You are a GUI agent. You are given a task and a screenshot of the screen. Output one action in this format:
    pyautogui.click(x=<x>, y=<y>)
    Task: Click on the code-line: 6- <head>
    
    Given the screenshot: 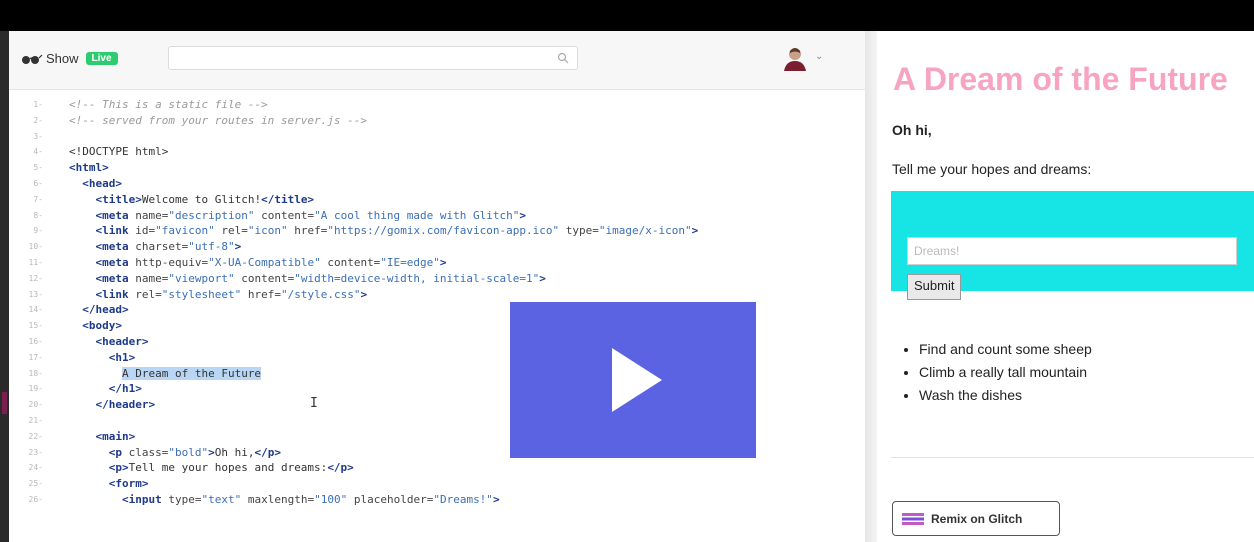 What is the action you would take?
    pyautogui.click(x=437, y=184)
    